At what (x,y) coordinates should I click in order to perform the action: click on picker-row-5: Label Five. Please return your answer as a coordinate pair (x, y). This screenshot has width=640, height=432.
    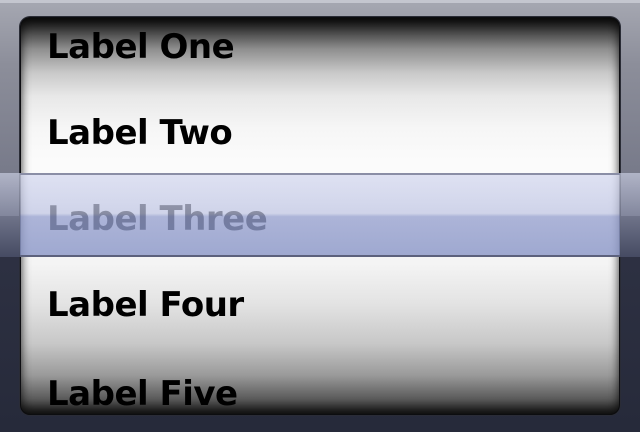
    Looking at the image, I should click on (320, 383).